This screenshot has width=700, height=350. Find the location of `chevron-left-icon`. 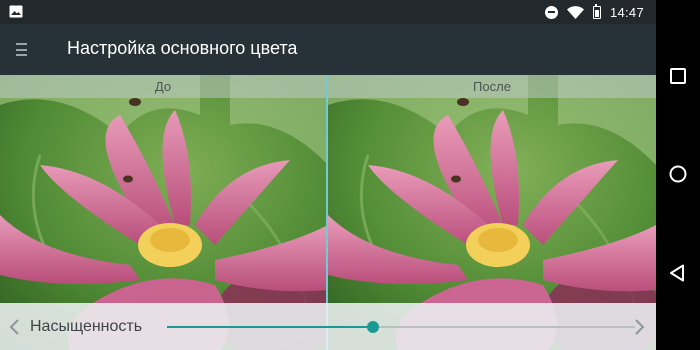

chevron-left-icon is located at coordinates (15, 327).